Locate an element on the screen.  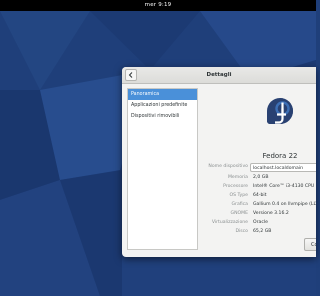
info-value: 2,0 GB is located at coordinates (261, 177).